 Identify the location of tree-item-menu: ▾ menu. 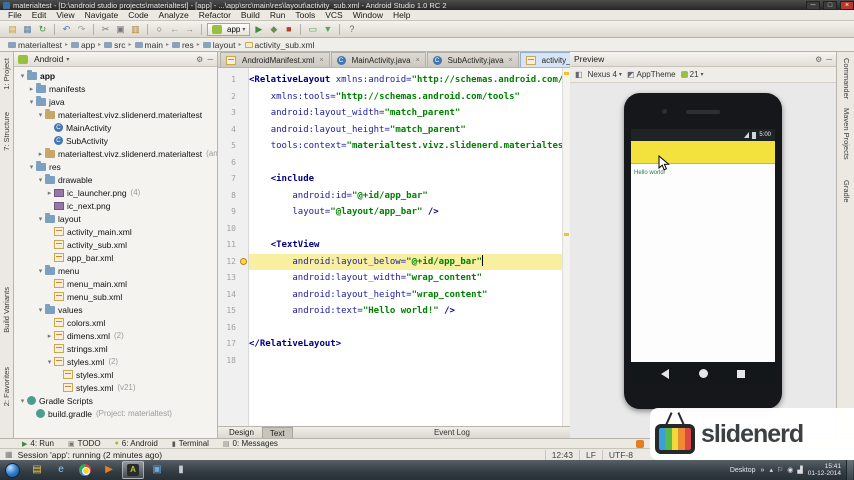
(115, 270).